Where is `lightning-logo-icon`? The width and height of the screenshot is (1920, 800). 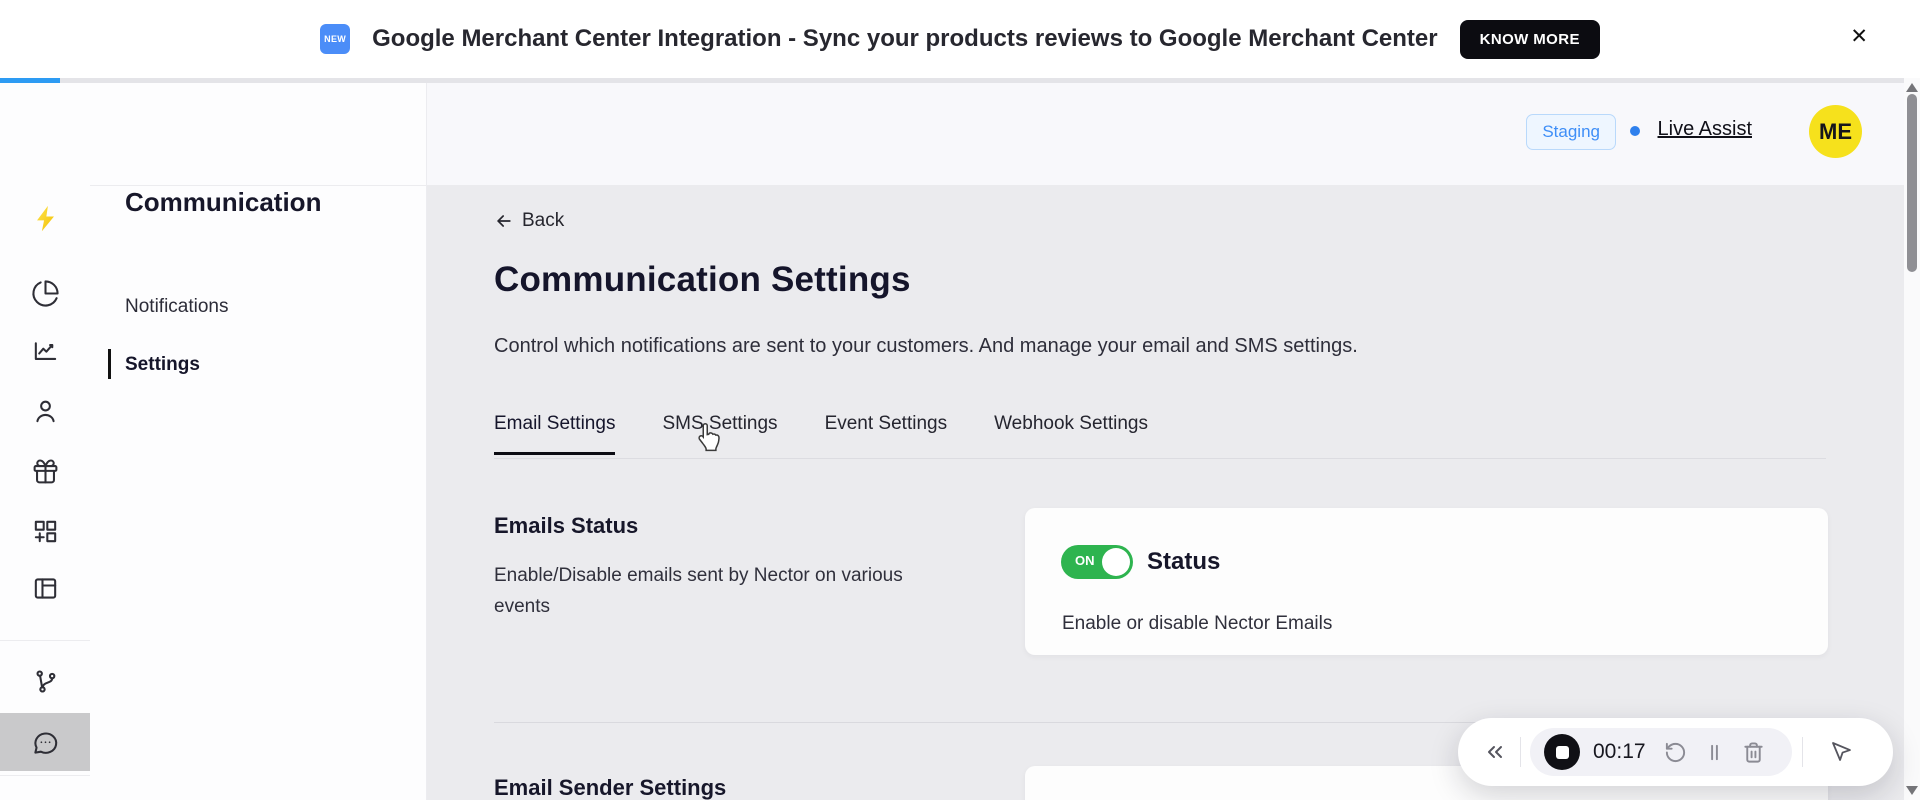
lightning-logo-icon is located at coordinates (45, 218).